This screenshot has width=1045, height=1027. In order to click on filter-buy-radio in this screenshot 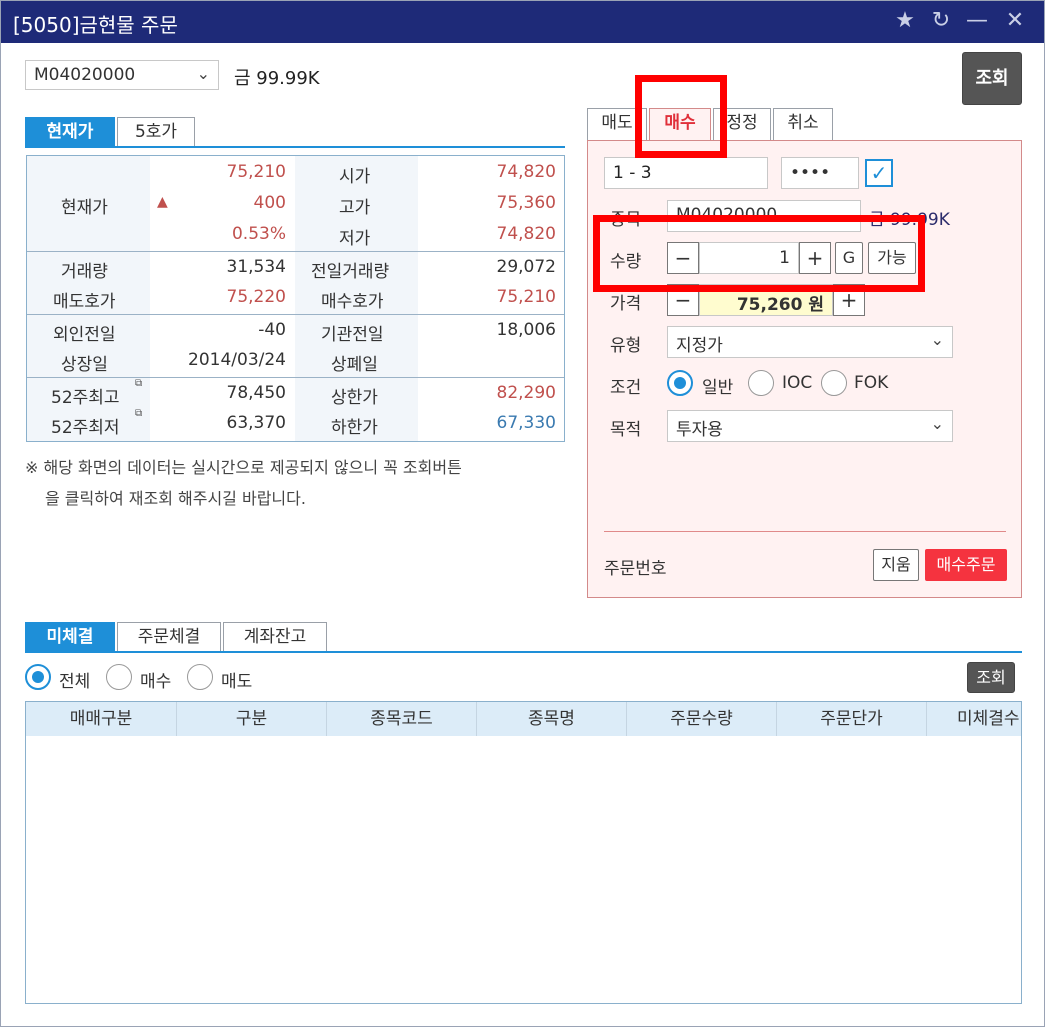, I will do `click(119, 677)`.